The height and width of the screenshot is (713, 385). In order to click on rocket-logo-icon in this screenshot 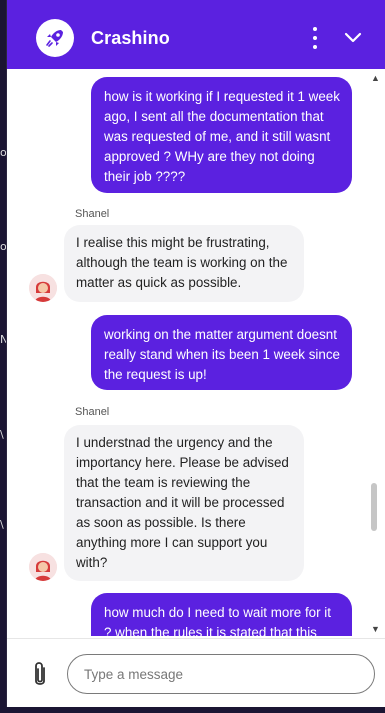, I will do `click(55, 38)`.